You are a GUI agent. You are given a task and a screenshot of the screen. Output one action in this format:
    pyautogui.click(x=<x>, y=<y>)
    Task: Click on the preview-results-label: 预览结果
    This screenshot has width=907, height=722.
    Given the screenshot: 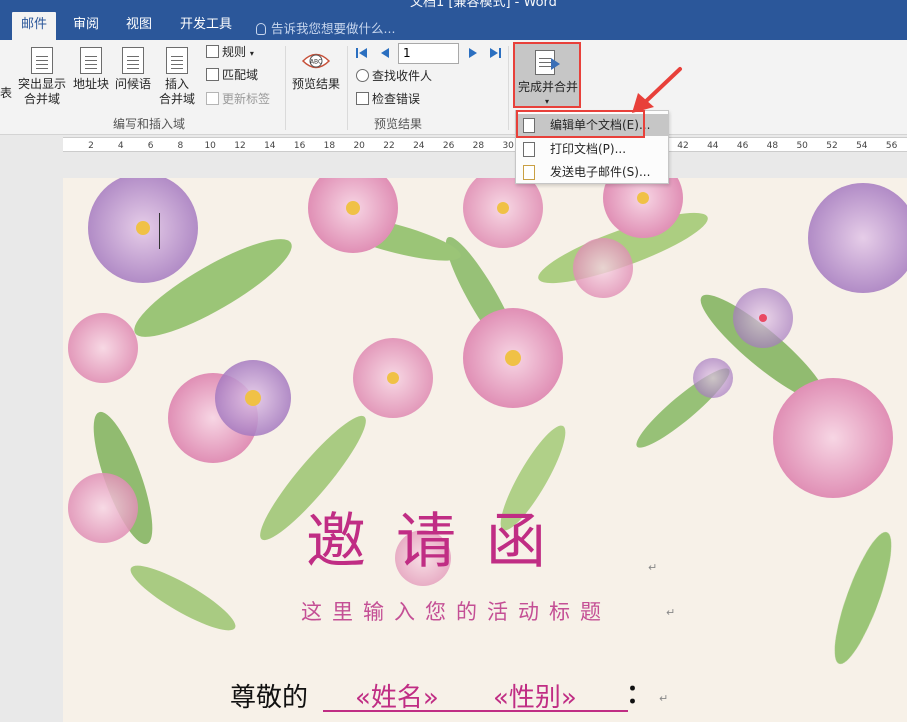 What is the action you would take?
    pyautogui.click(x=315, y=84)
    